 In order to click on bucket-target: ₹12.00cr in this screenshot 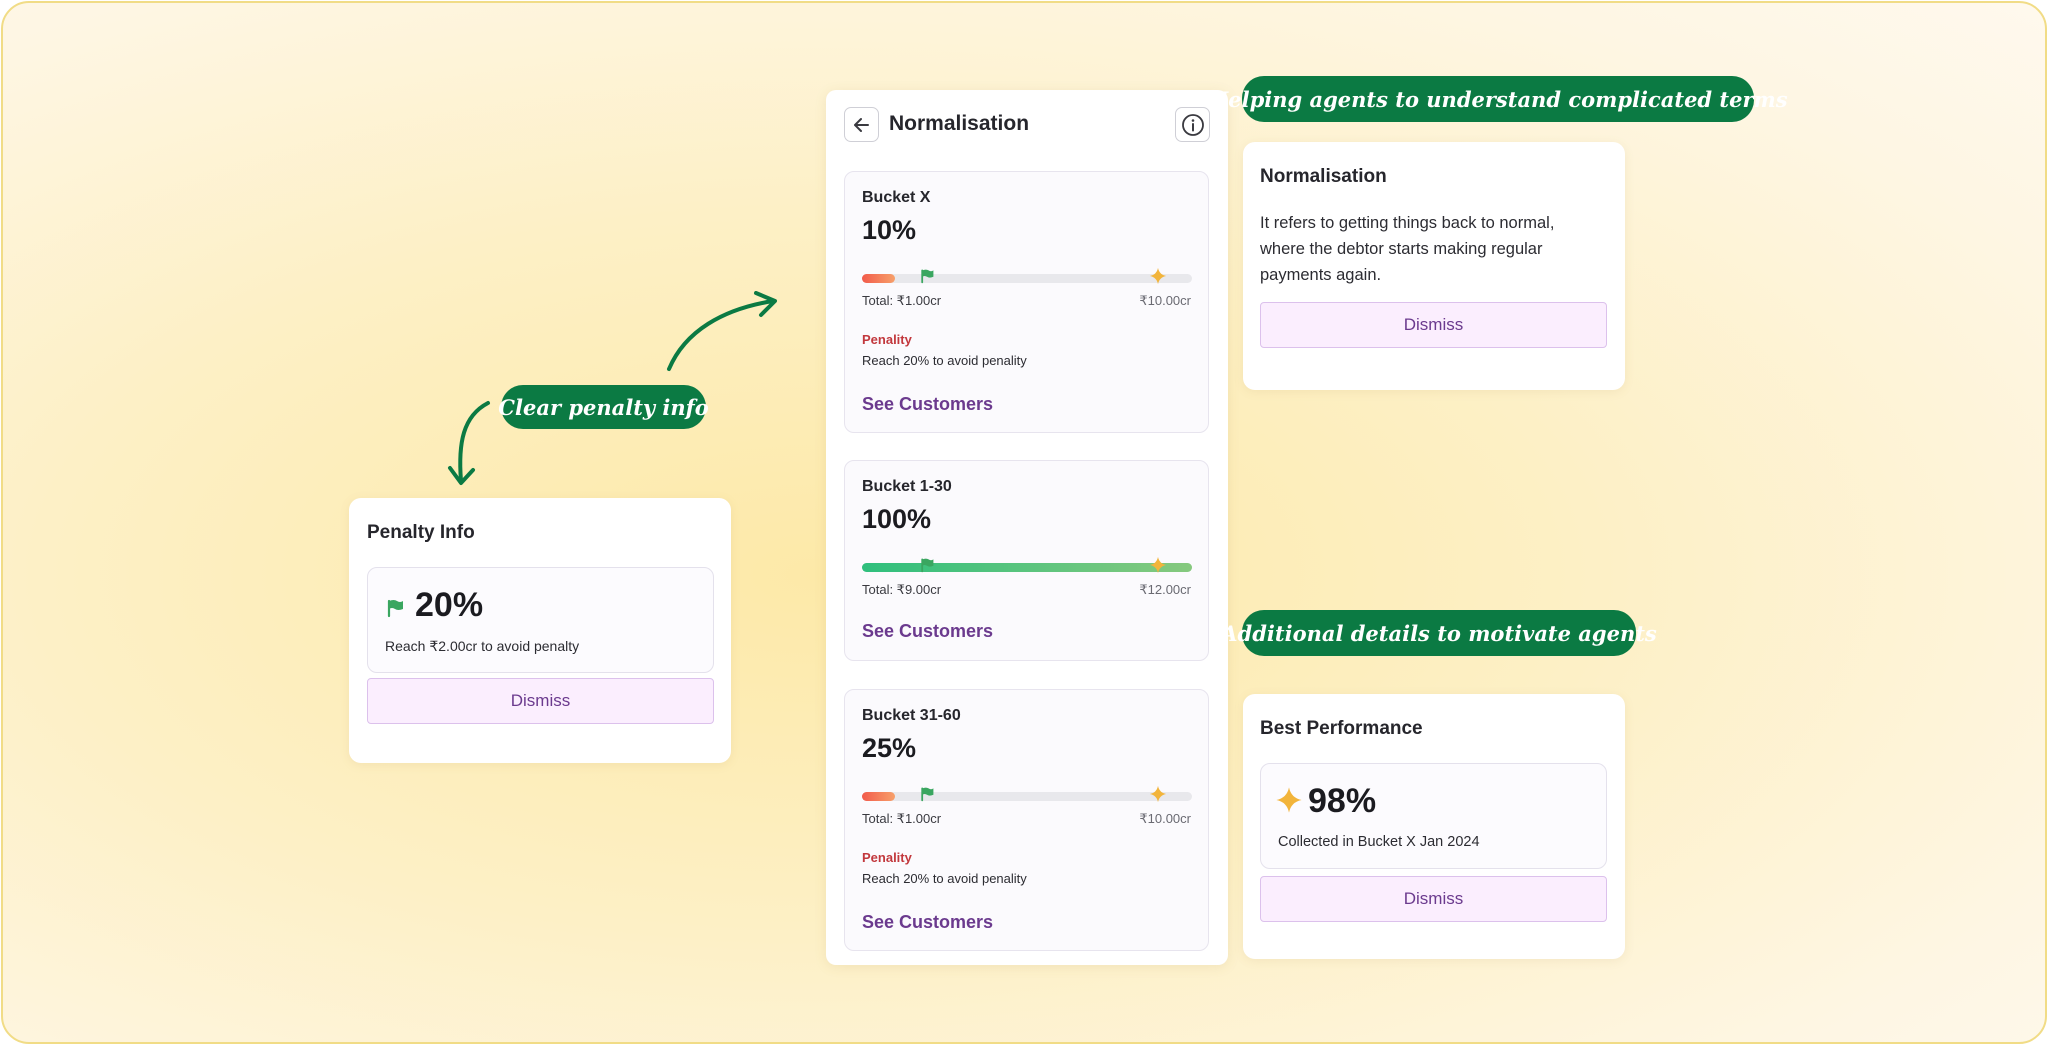, I will do `click(1165, 589)`.